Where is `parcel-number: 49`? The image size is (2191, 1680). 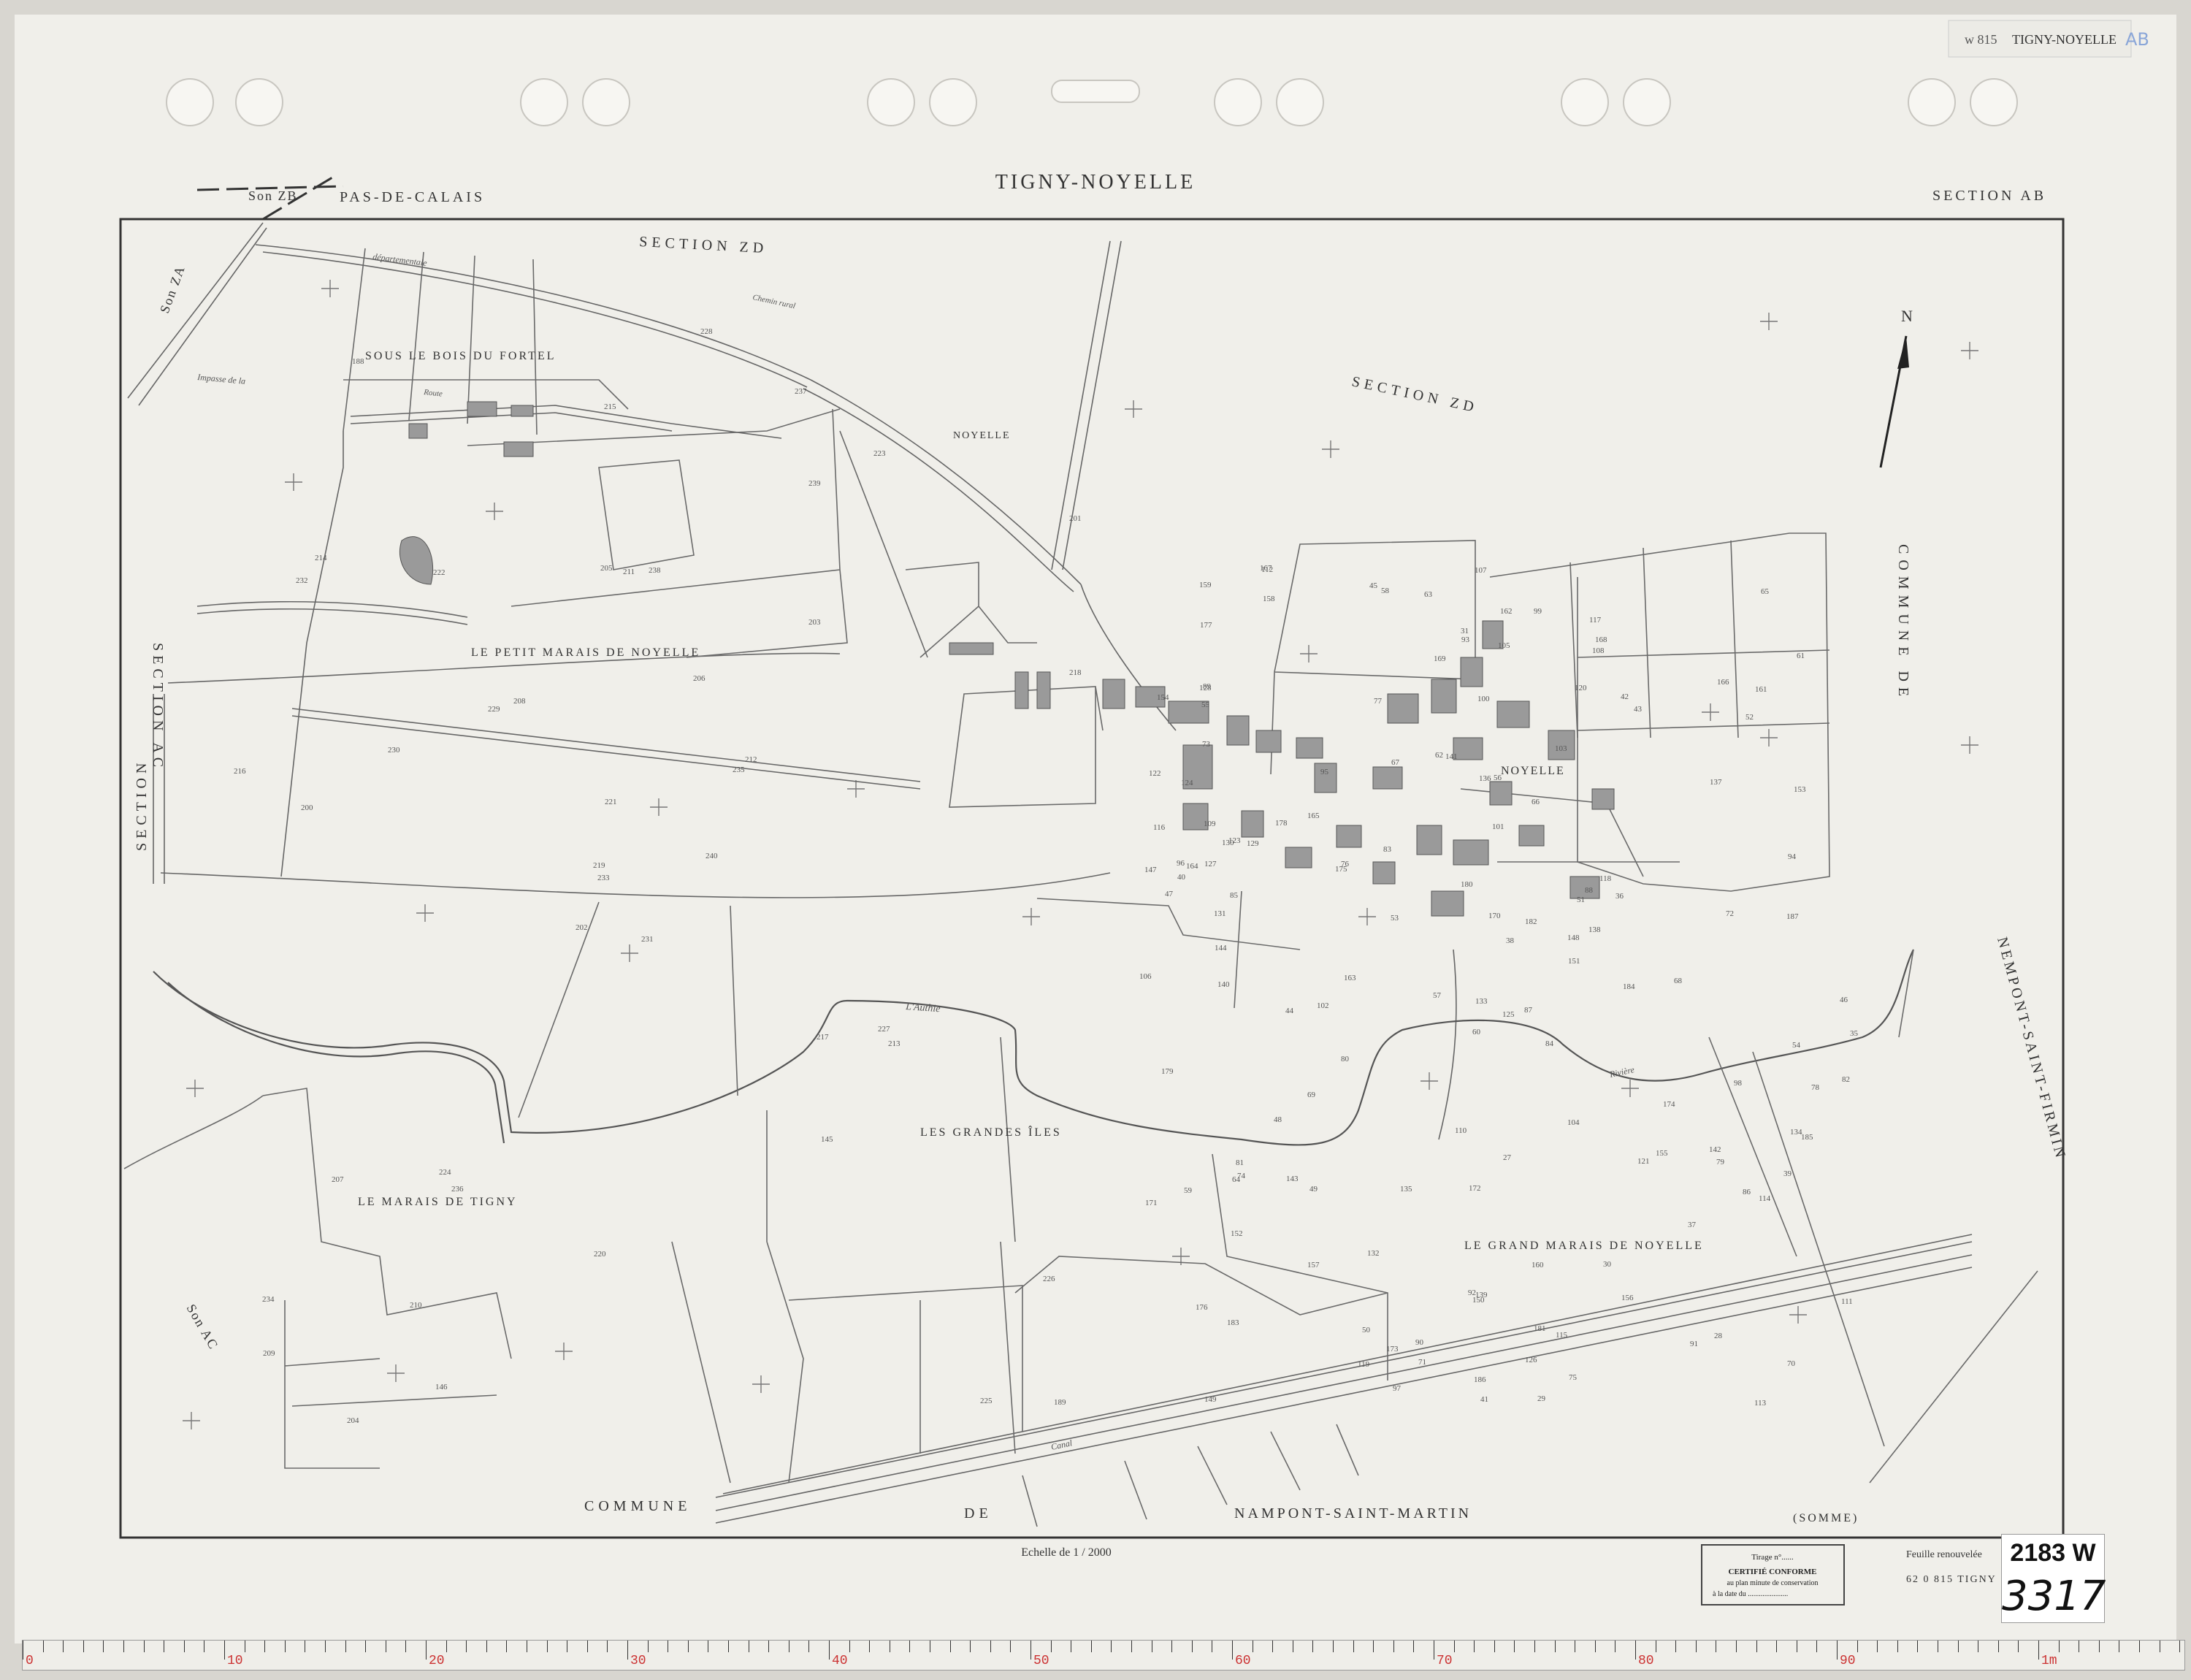 parcel-number: 49 is located at coordinates (1313, 1189).